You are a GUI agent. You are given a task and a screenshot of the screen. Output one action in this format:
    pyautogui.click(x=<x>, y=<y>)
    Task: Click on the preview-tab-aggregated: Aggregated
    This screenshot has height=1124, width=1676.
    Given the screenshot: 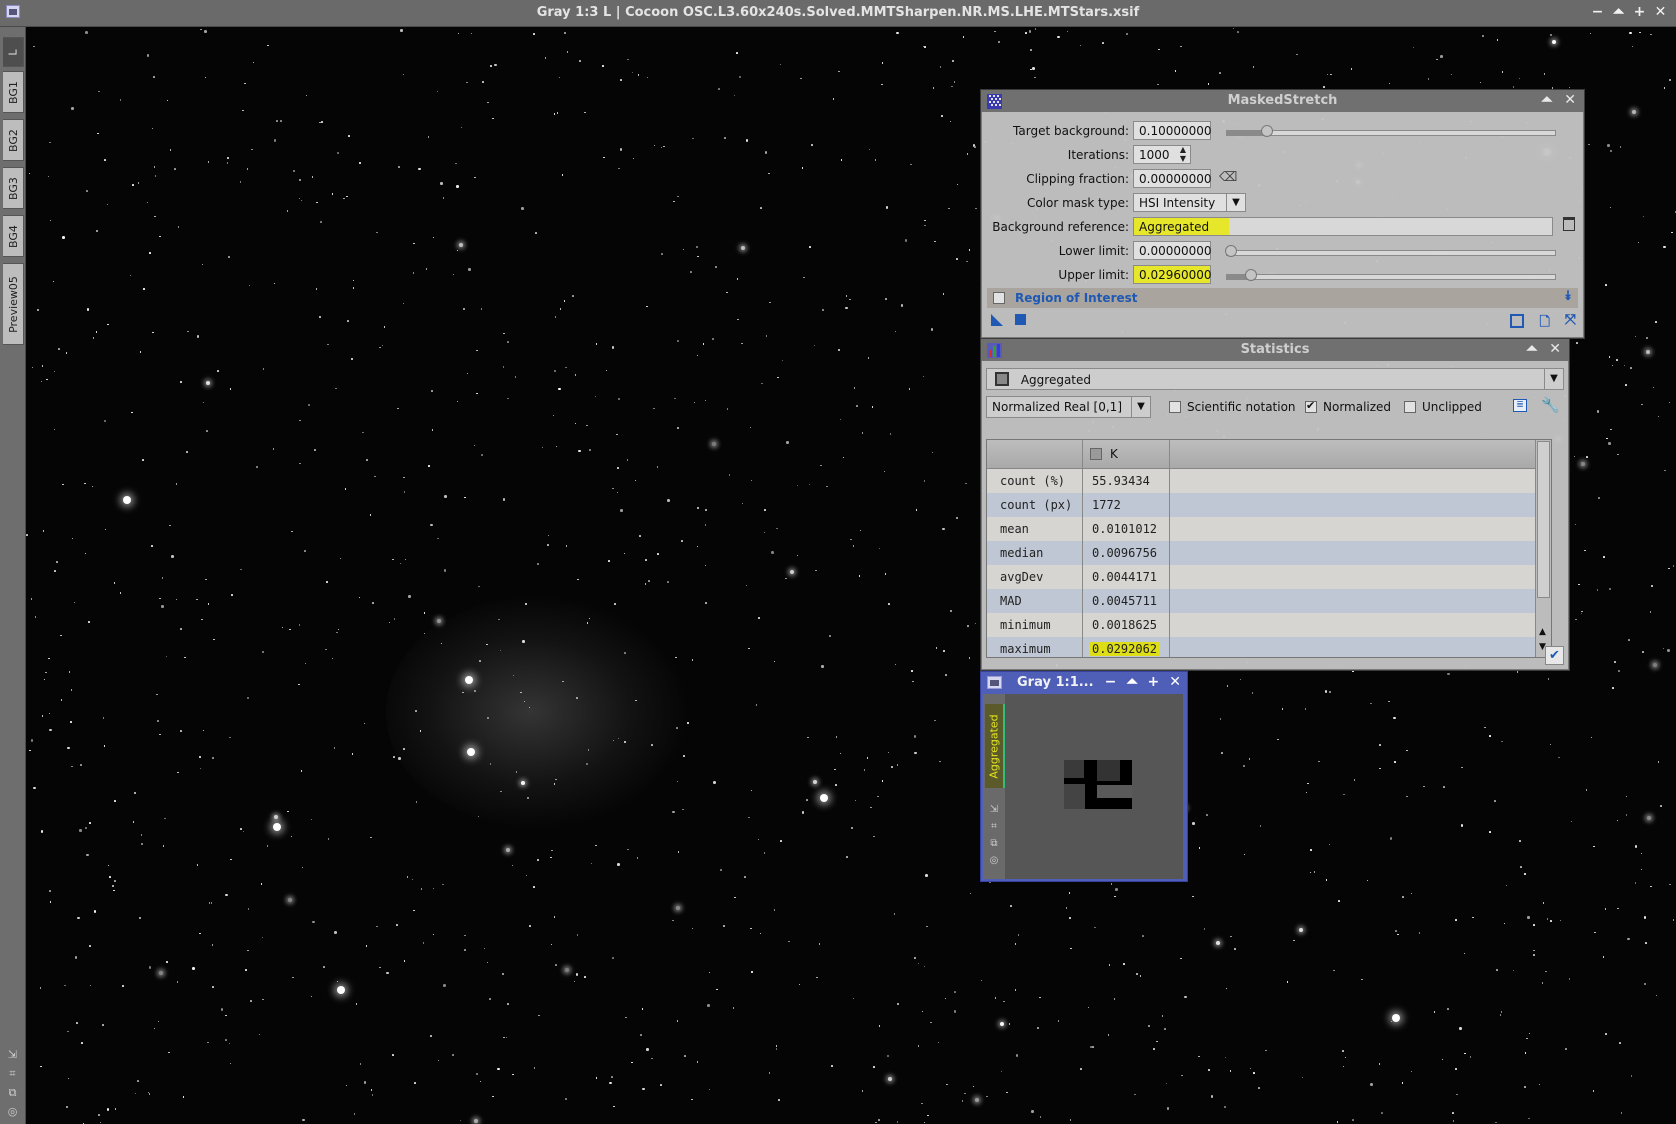 What is the action you would take?
    pyautogui.click(x=995, y=746)
    